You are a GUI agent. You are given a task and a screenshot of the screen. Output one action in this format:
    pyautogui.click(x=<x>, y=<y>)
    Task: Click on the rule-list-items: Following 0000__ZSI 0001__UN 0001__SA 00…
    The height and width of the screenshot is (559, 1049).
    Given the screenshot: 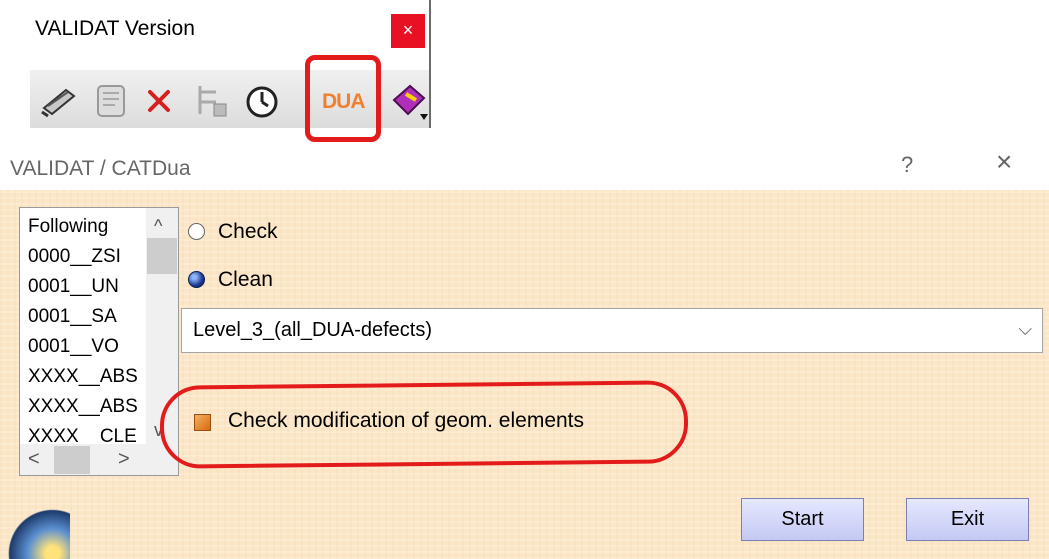 What is the action you would take?
    pyautogui.click(x=91, y=330)
    